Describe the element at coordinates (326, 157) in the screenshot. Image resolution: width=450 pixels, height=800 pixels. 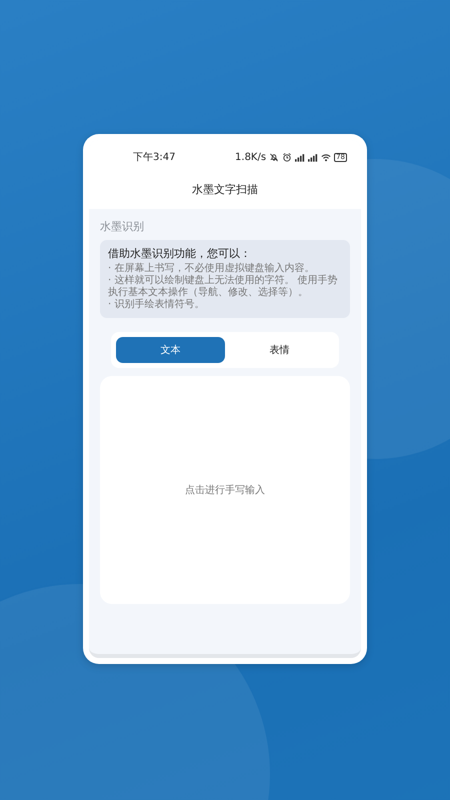
I see `wifi-icon` at that location.